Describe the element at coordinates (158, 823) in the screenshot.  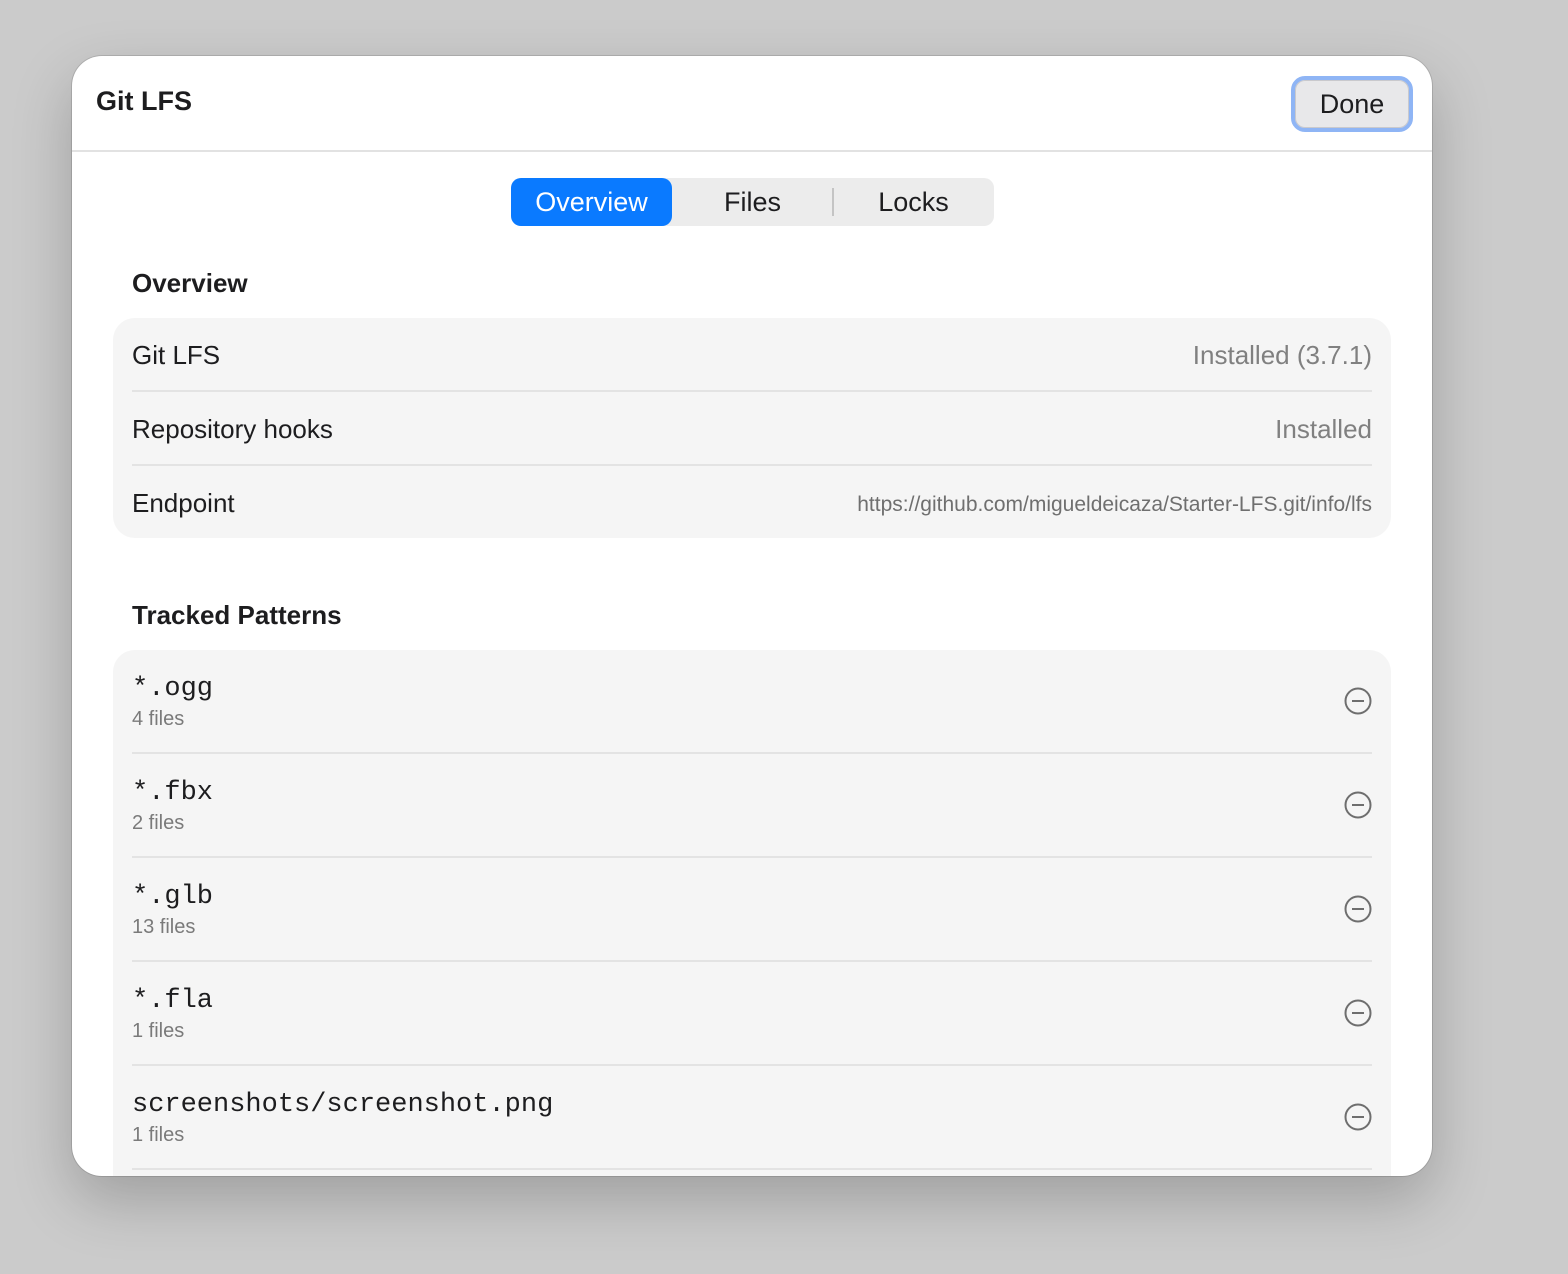
I see `file-count: 2 files` at that location.